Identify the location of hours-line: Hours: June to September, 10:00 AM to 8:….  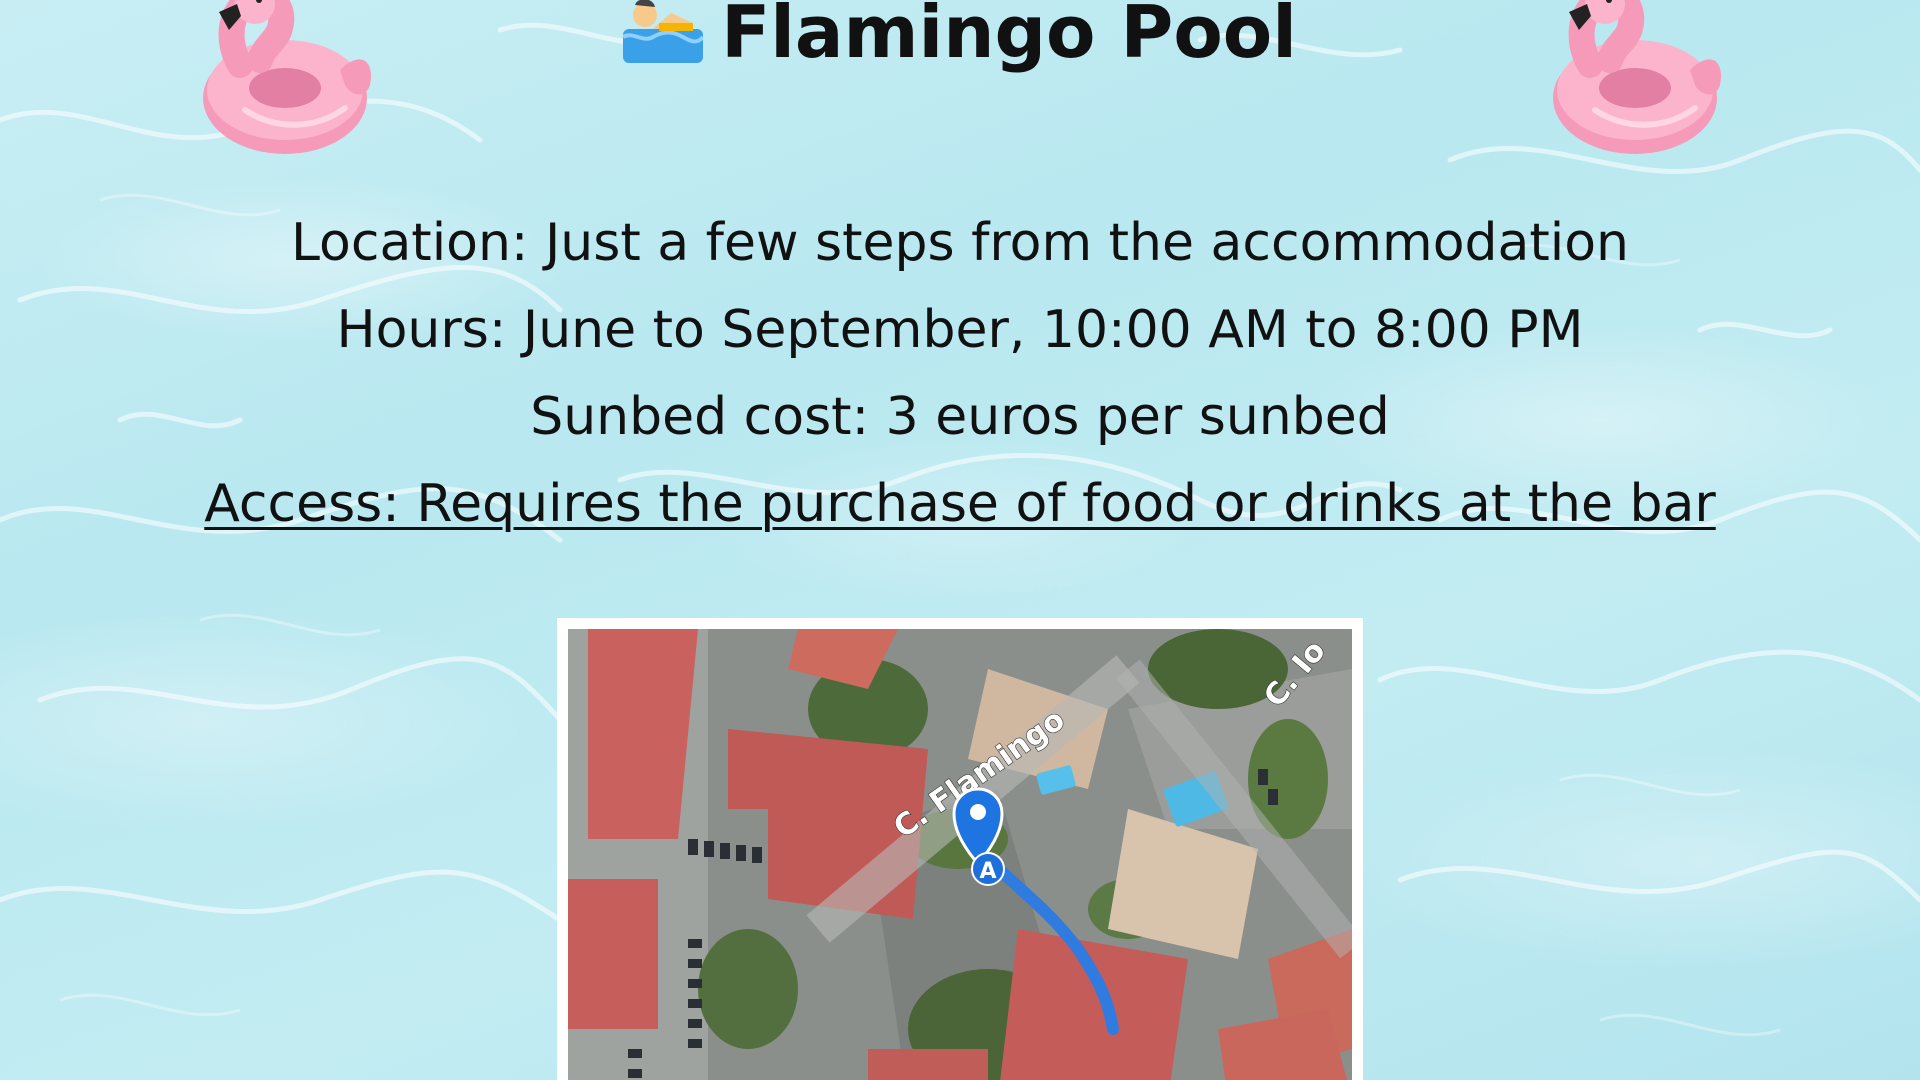
(960, 330).